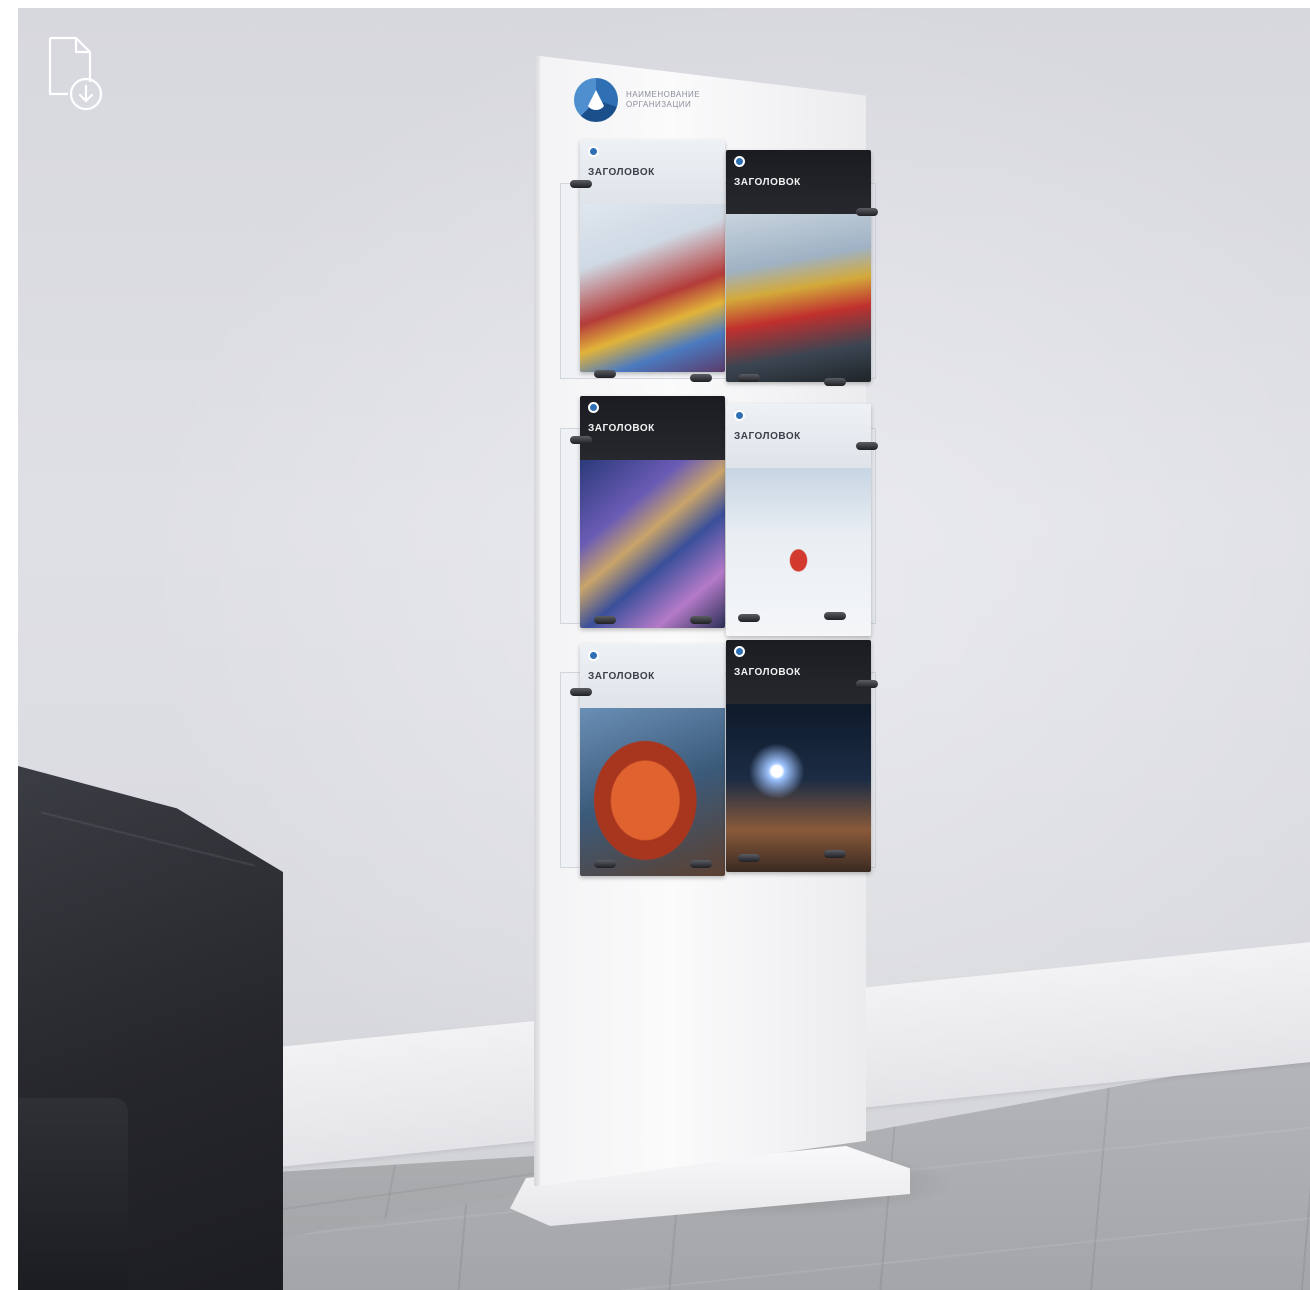  Describe the element at coordinates (596, 100) in the screenshot. I see `rosatom-logo-icon` at that location.